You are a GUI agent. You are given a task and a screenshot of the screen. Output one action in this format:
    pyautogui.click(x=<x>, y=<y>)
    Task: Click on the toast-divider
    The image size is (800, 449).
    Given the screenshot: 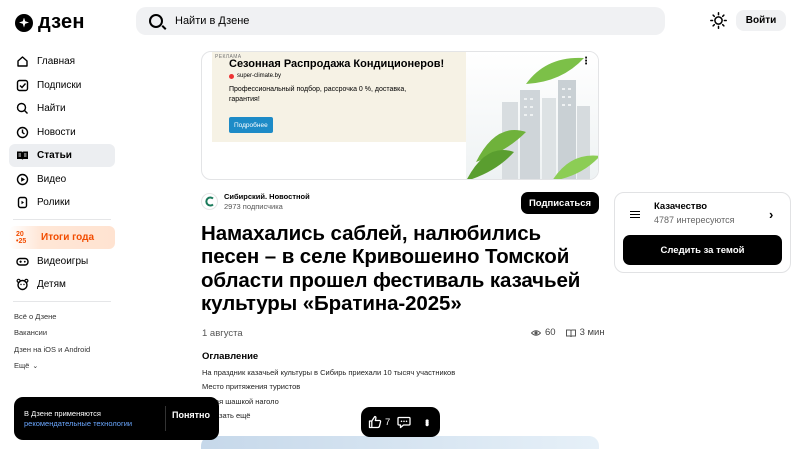 What is the action you would take?
    pyautogui.click(x=165, y=418)
    